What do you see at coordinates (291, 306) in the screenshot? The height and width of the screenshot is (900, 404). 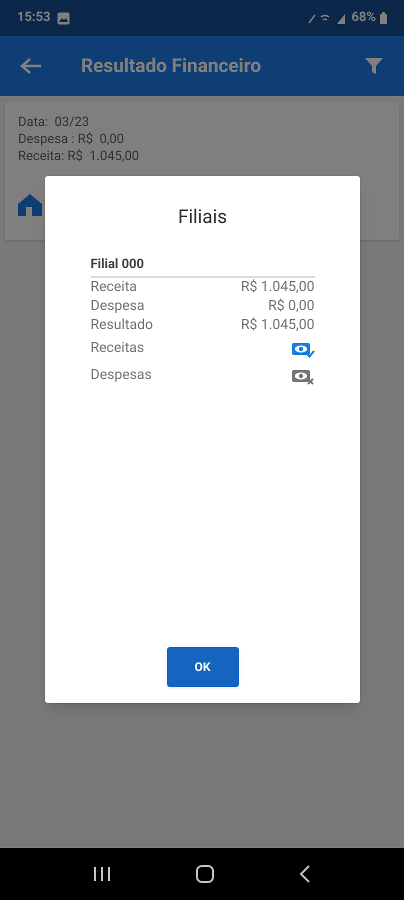 I see `row-value: R$ 0,00` at bounding box center [291, 306].